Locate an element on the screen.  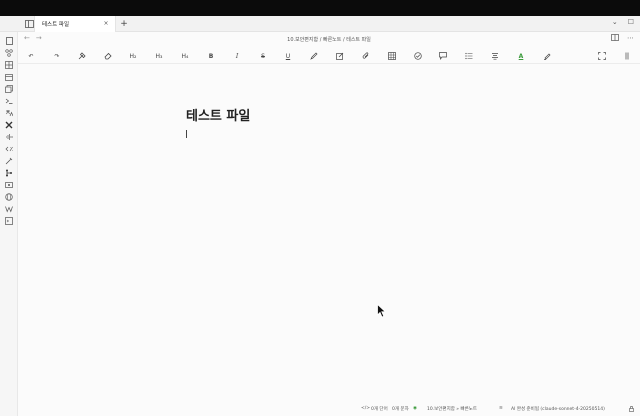
checkbox-icon is located at coordinates (418, 56).